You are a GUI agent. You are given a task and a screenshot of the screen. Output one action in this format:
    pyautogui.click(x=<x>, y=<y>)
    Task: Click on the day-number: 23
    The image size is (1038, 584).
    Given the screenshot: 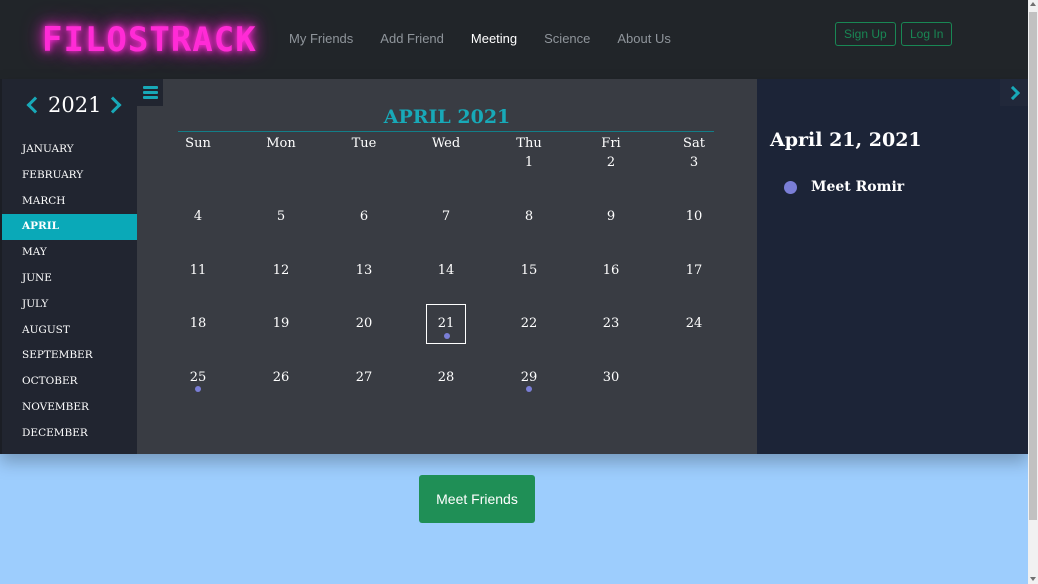 What is the action you would take?
    pyautogui.click(x=611, y=323)
    